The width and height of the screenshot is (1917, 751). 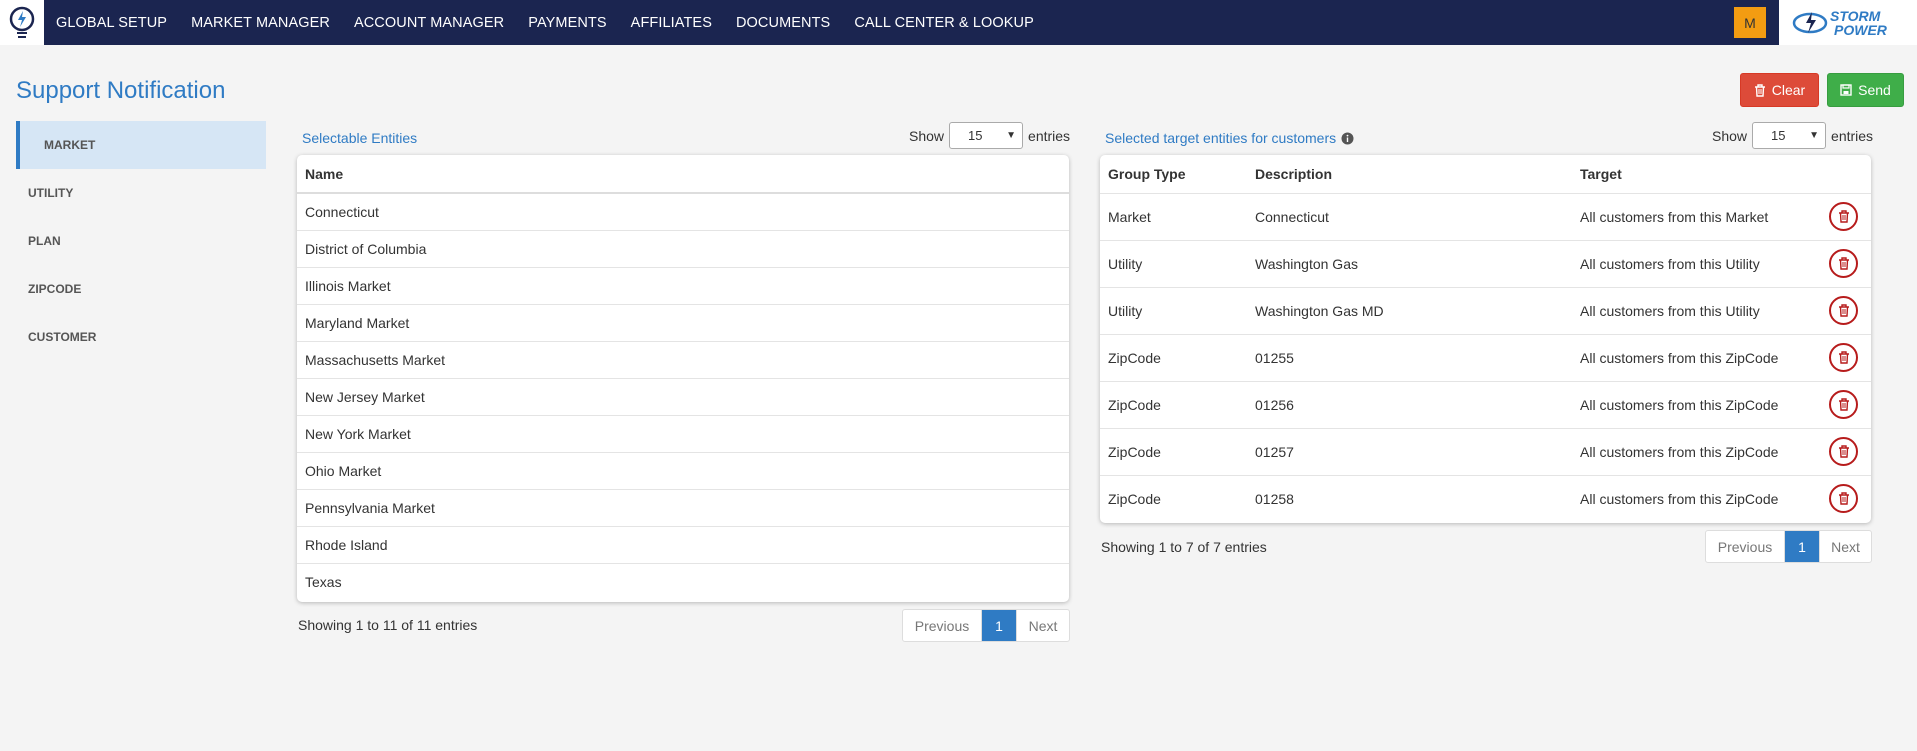 I want to click on entity-name-cell: Rhode Island, so click(x=683, y=544).